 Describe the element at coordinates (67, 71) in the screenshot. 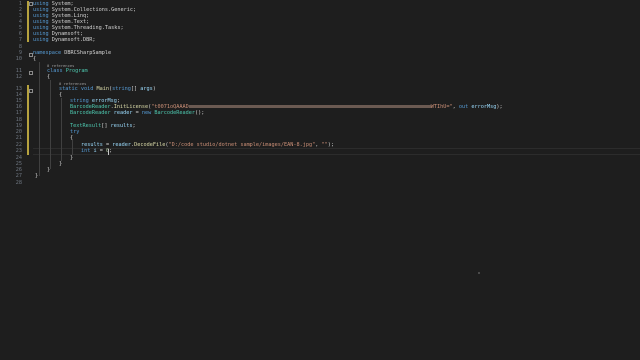

I see `code-line: class Program` at that location.